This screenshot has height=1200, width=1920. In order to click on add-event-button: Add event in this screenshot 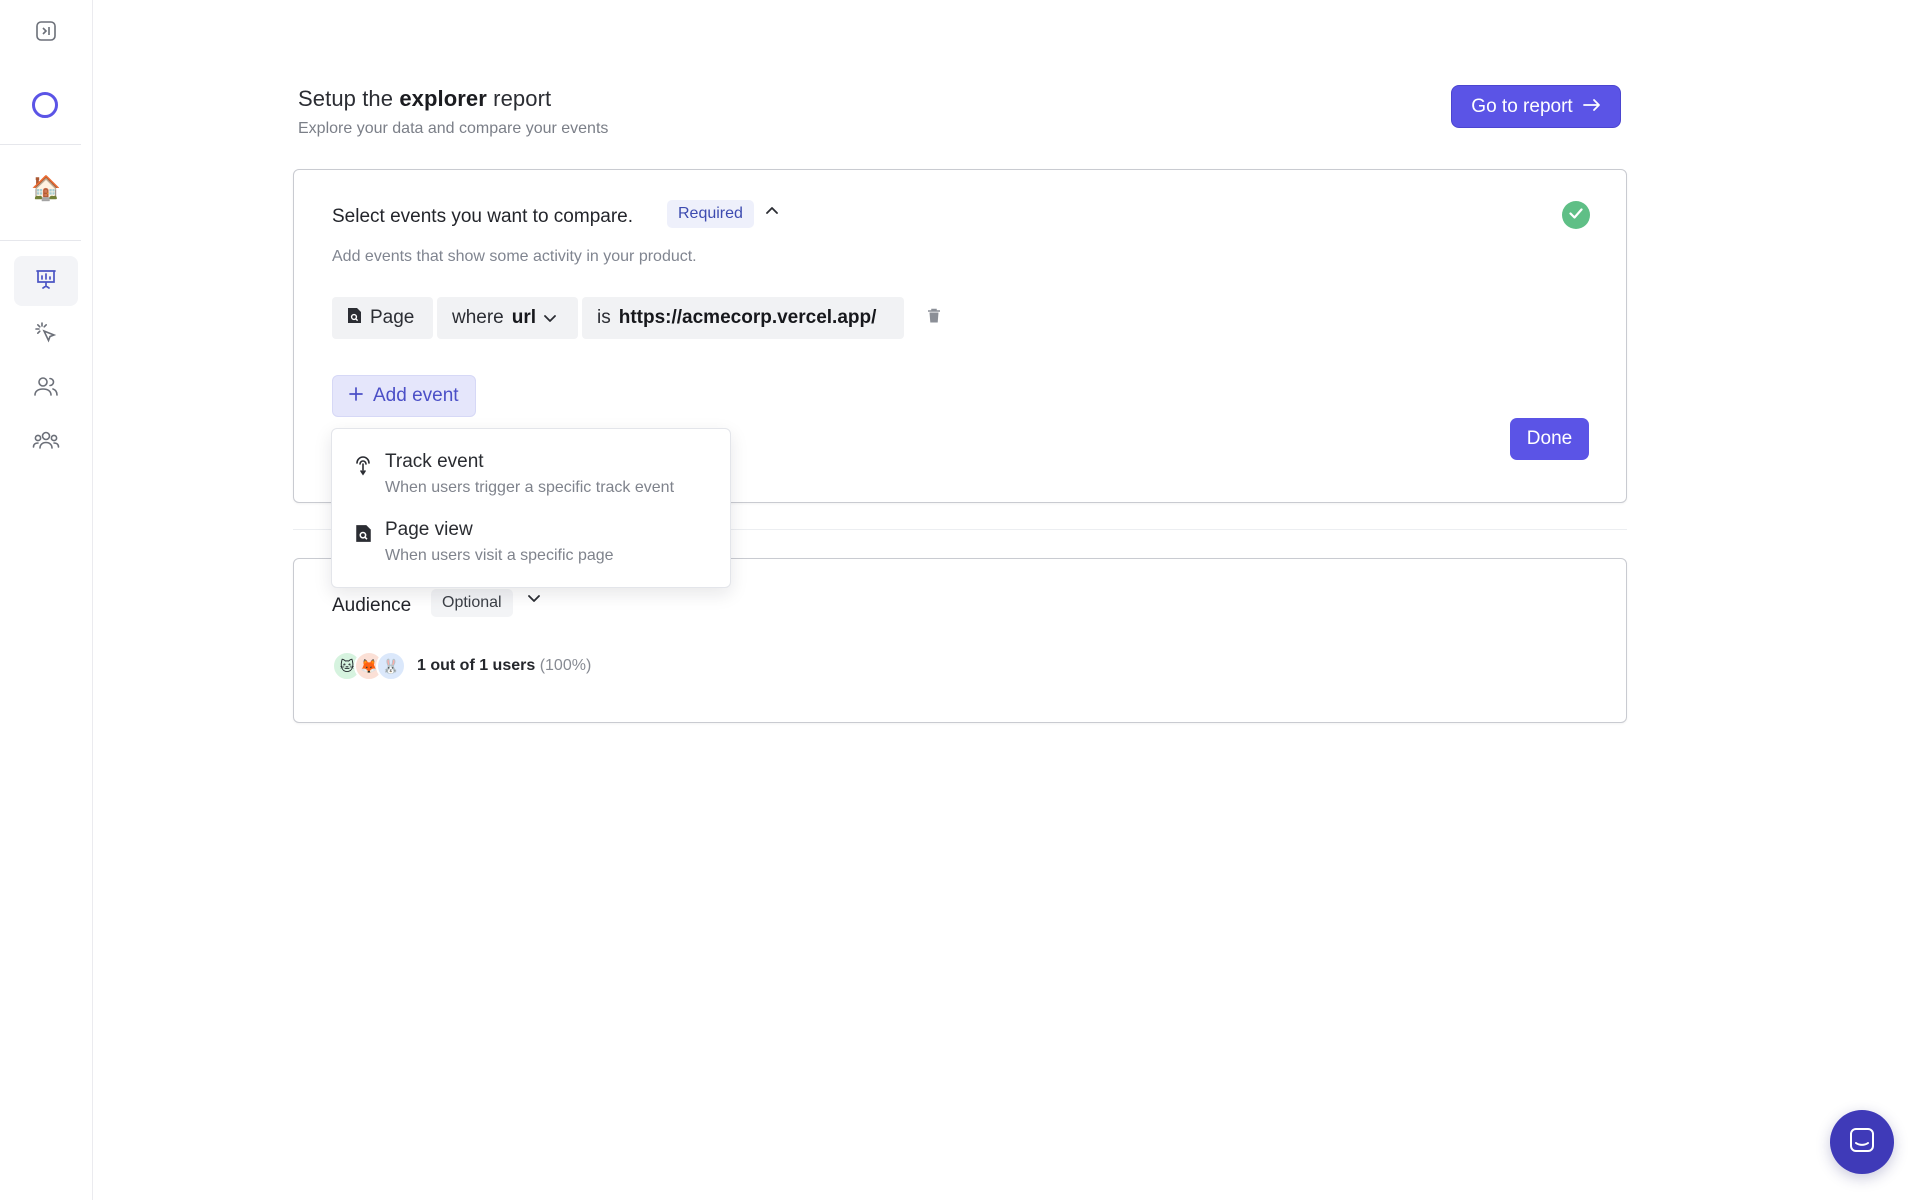, I will do `click(404, 396)`.